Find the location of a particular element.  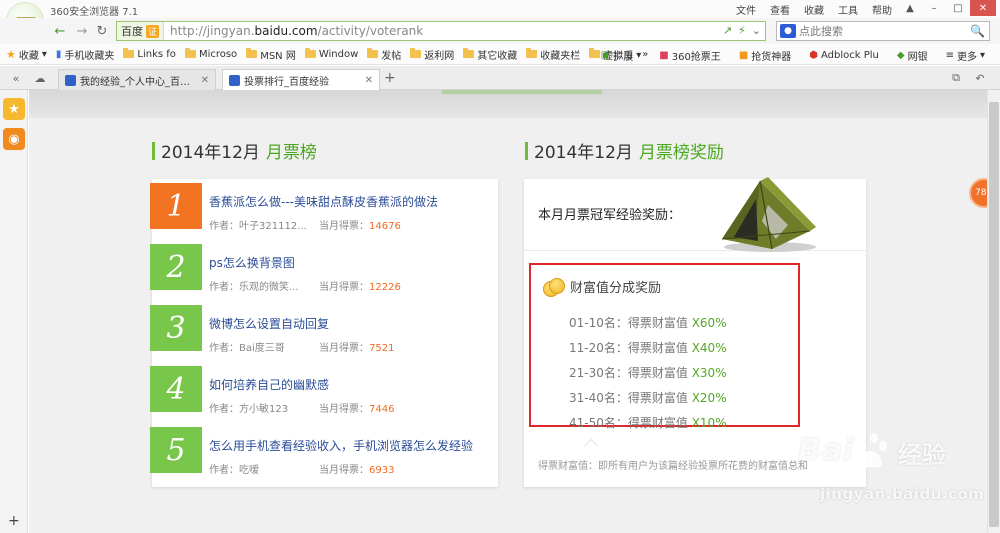

bookmark-folder: Links fo is located at coordinates (149, 54).